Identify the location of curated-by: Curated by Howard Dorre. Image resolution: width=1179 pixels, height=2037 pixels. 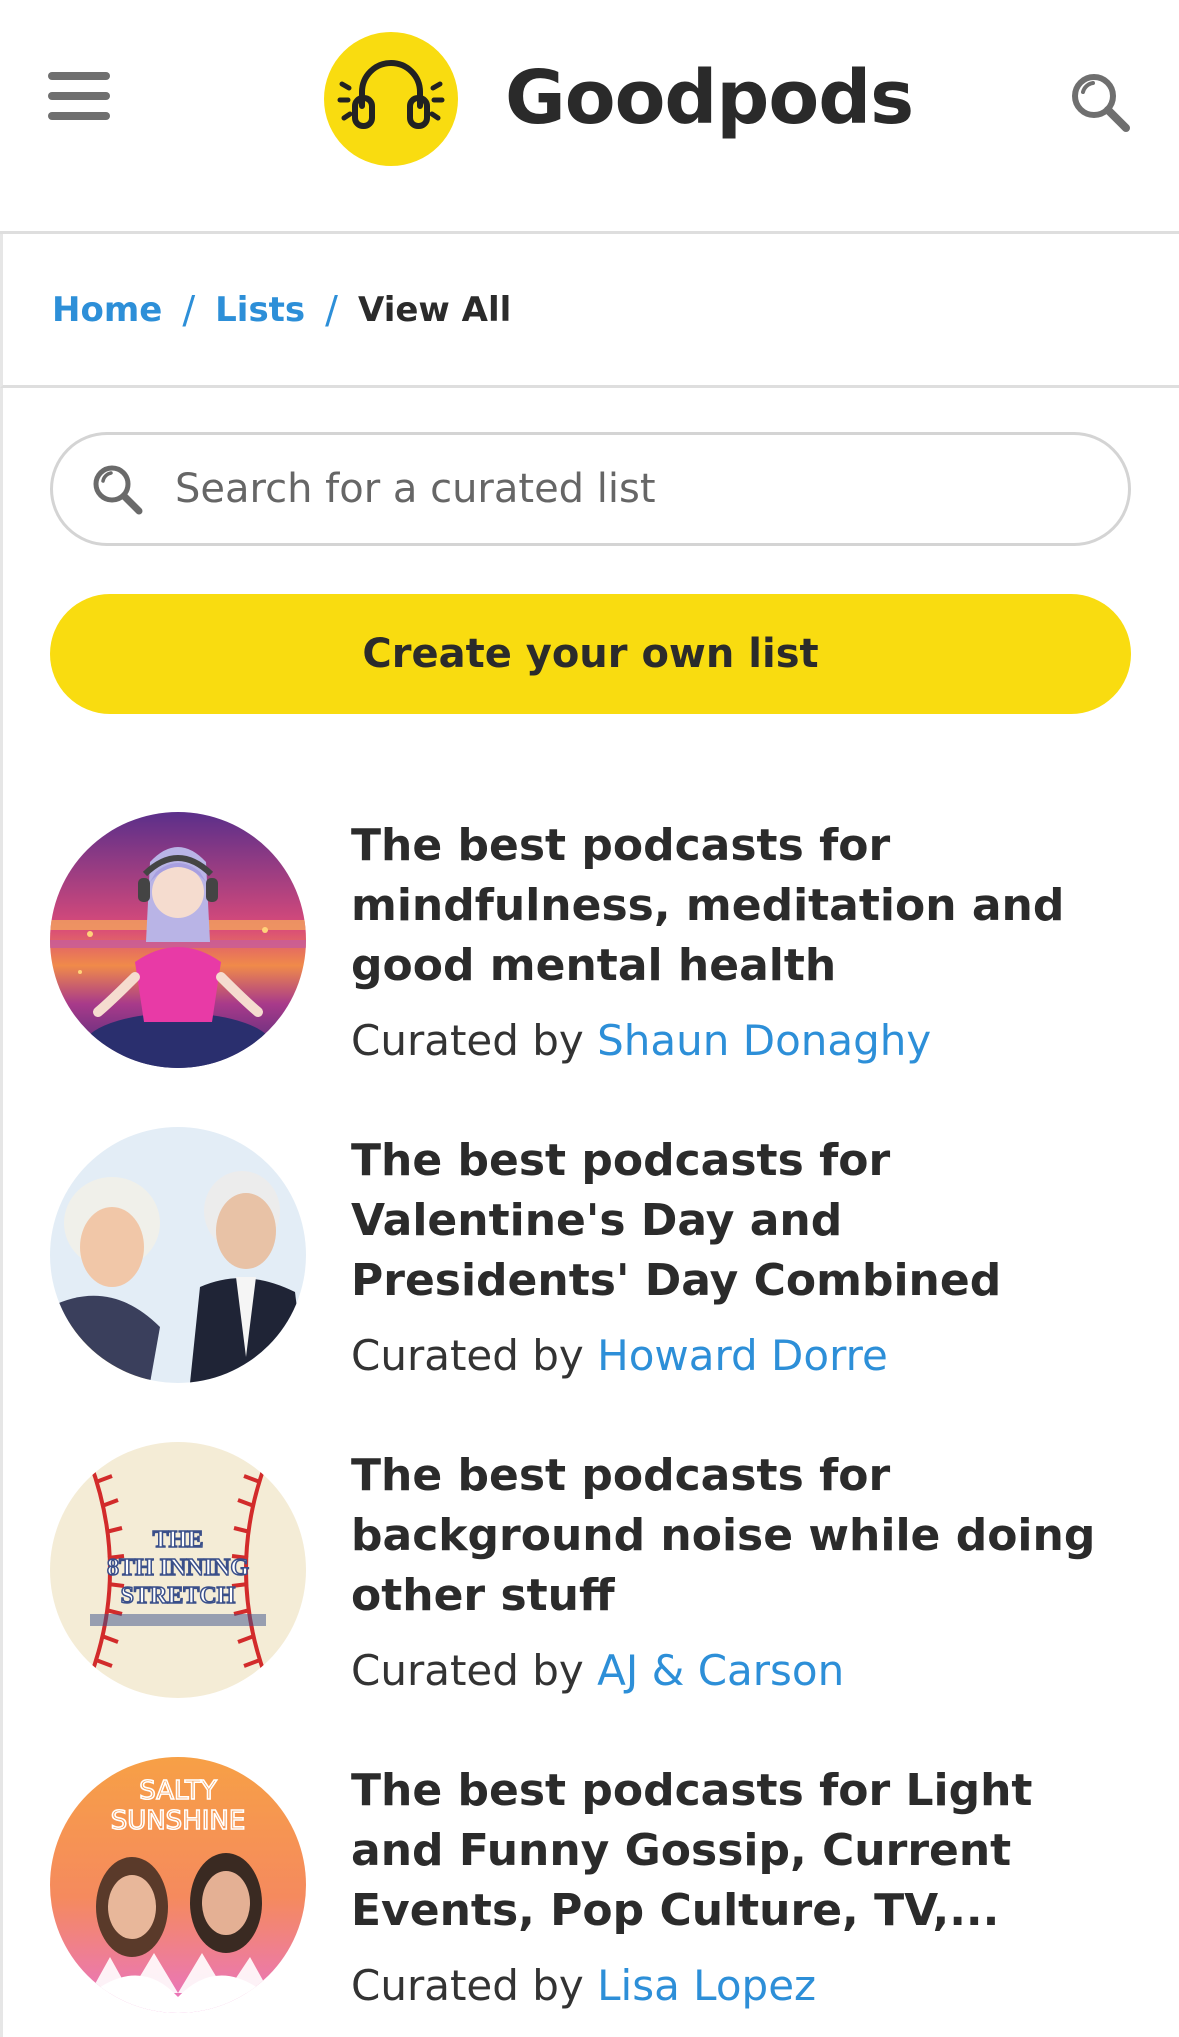
(619, 1355).